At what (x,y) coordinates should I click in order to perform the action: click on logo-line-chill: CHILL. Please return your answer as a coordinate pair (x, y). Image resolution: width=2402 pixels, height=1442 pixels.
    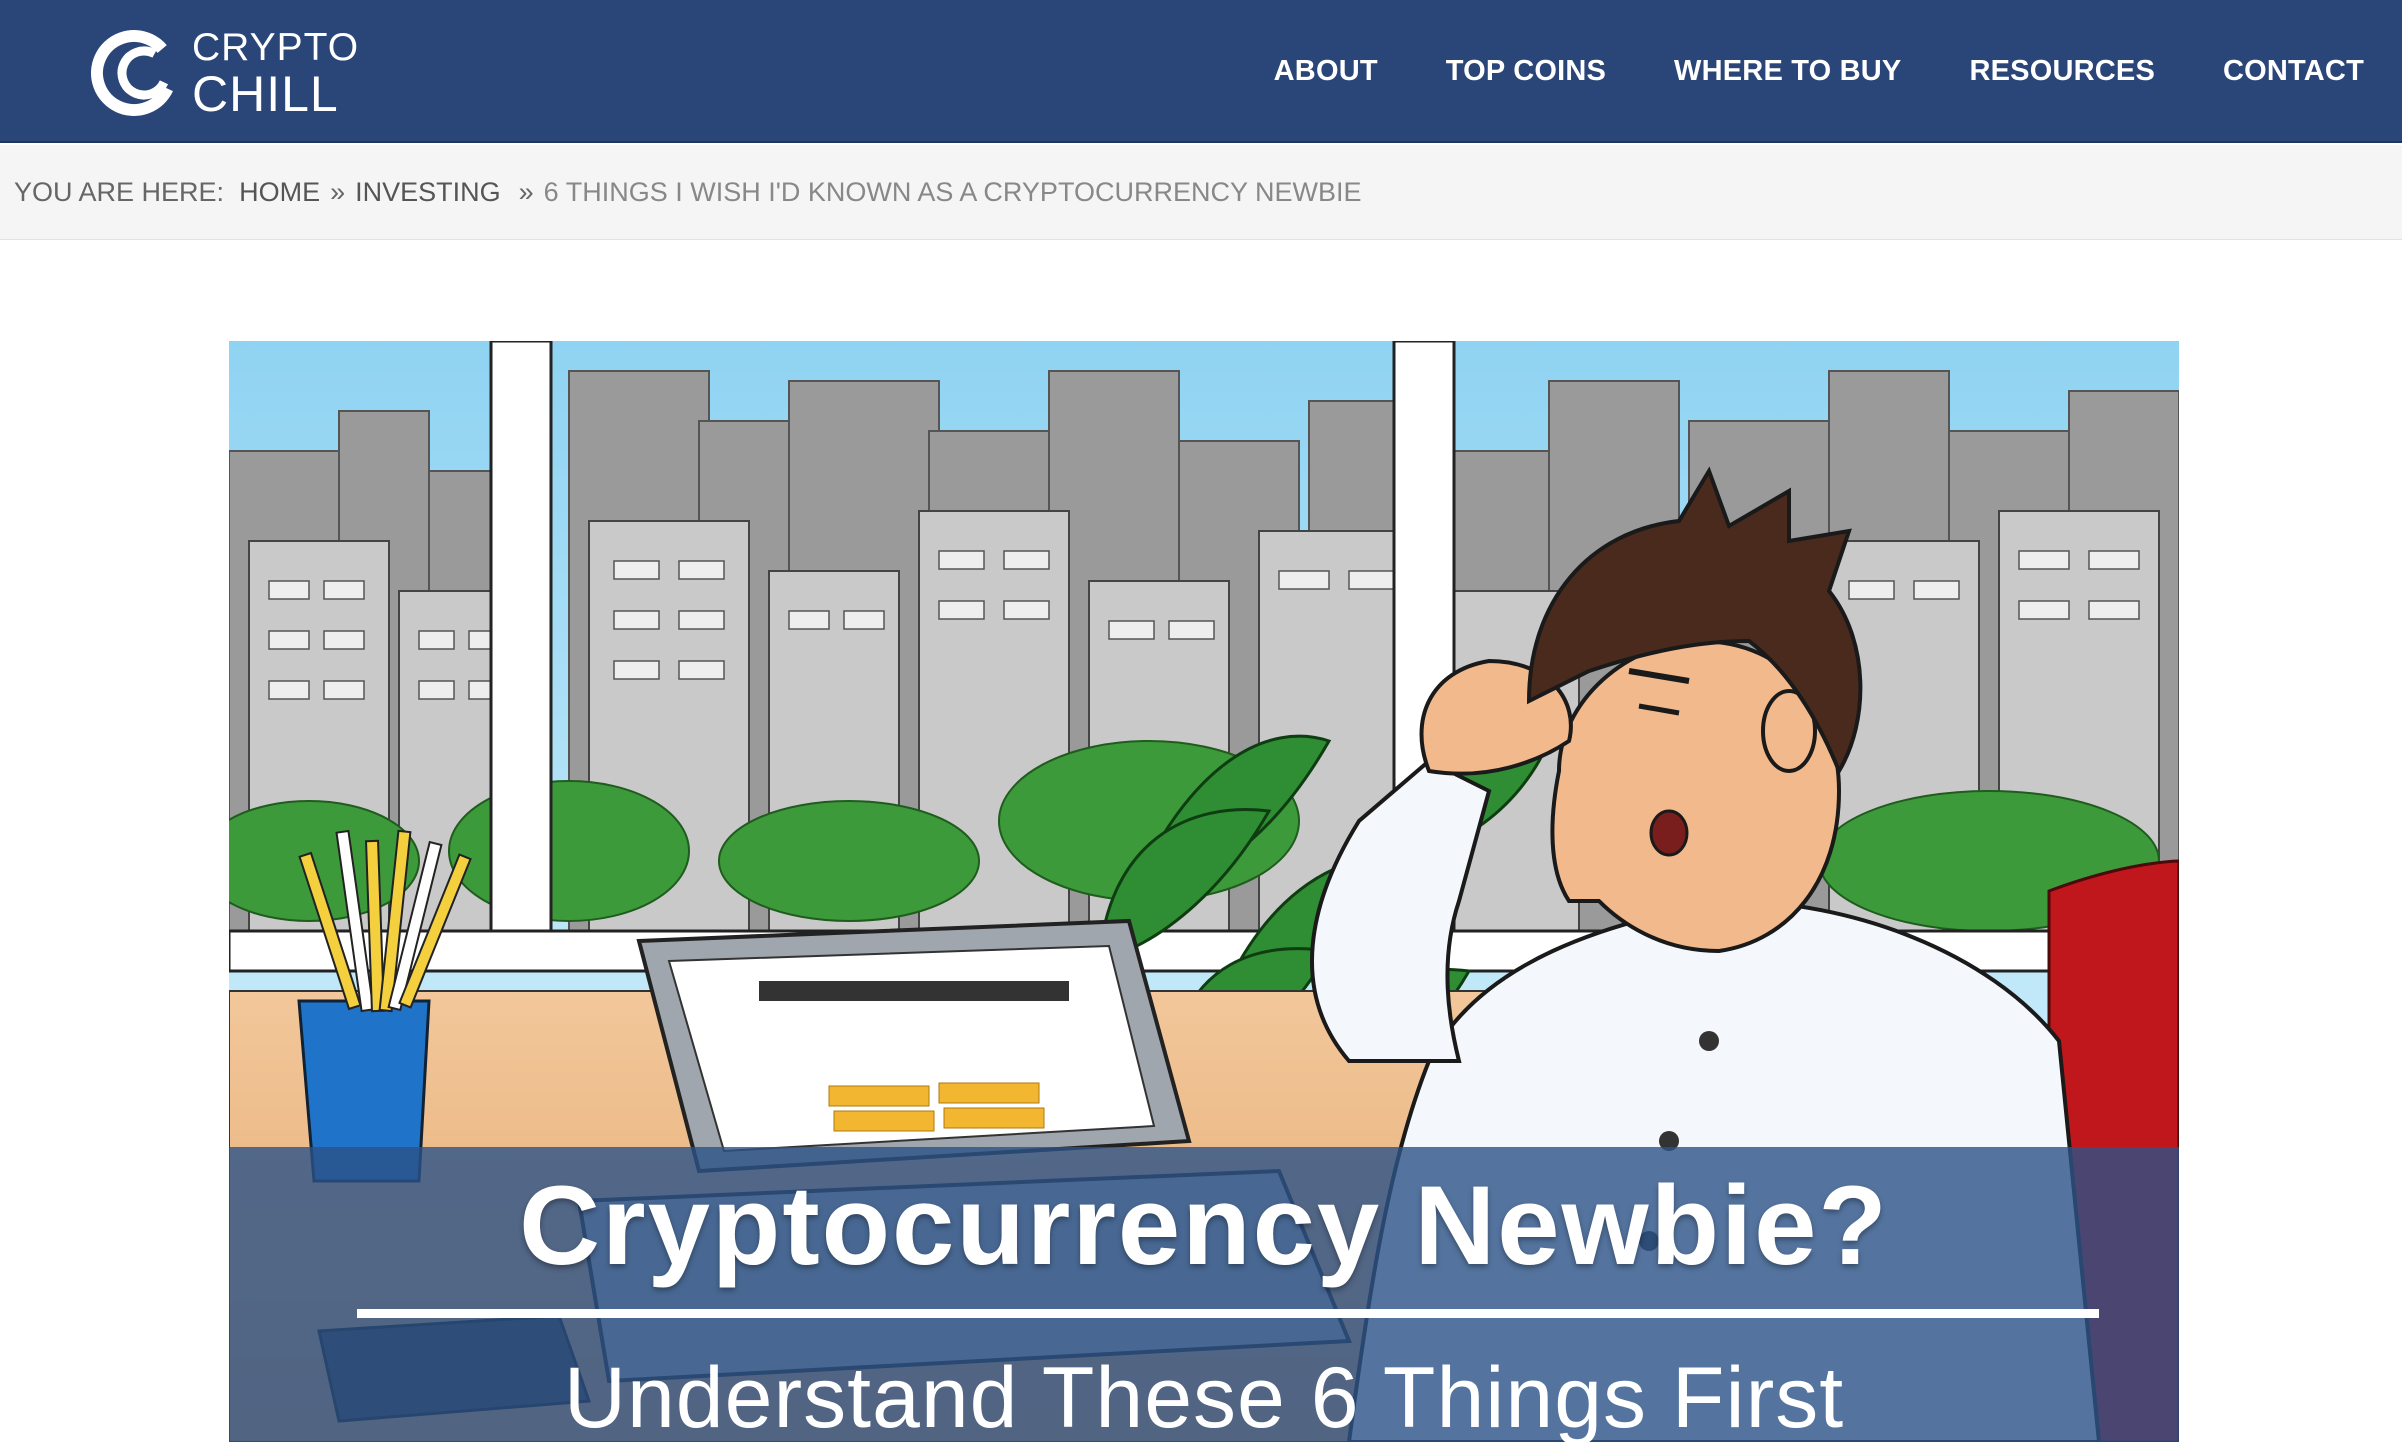
    Looking at the image, I should click on (265, 93).